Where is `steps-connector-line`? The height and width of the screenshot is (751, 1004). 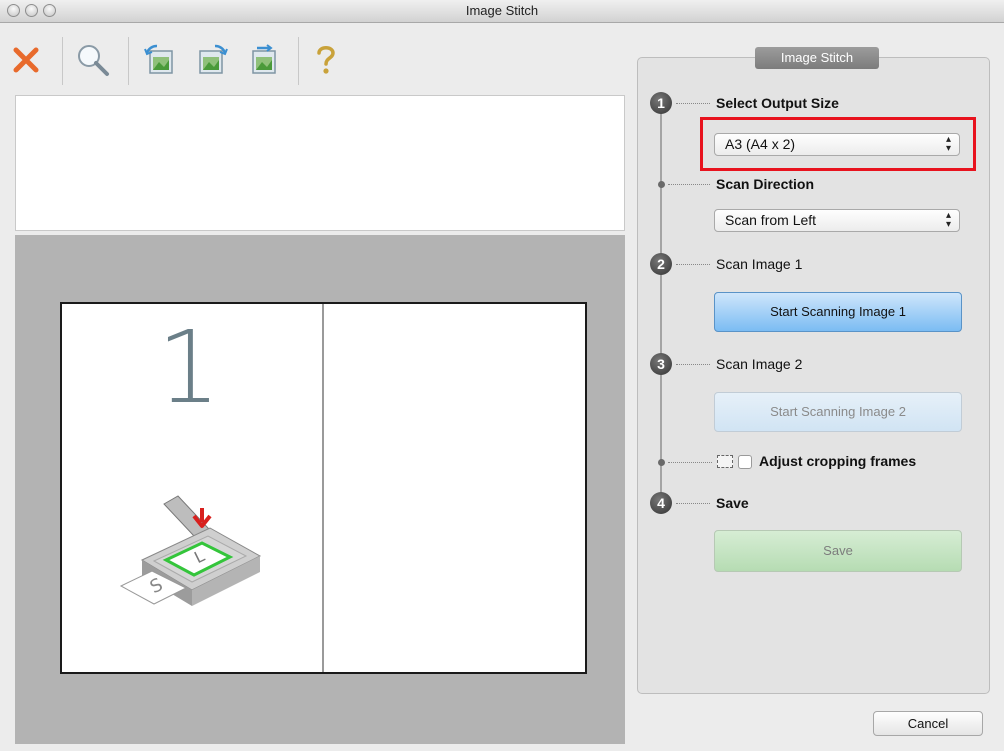
steps-connector-line is located at coordinates (661, 305).